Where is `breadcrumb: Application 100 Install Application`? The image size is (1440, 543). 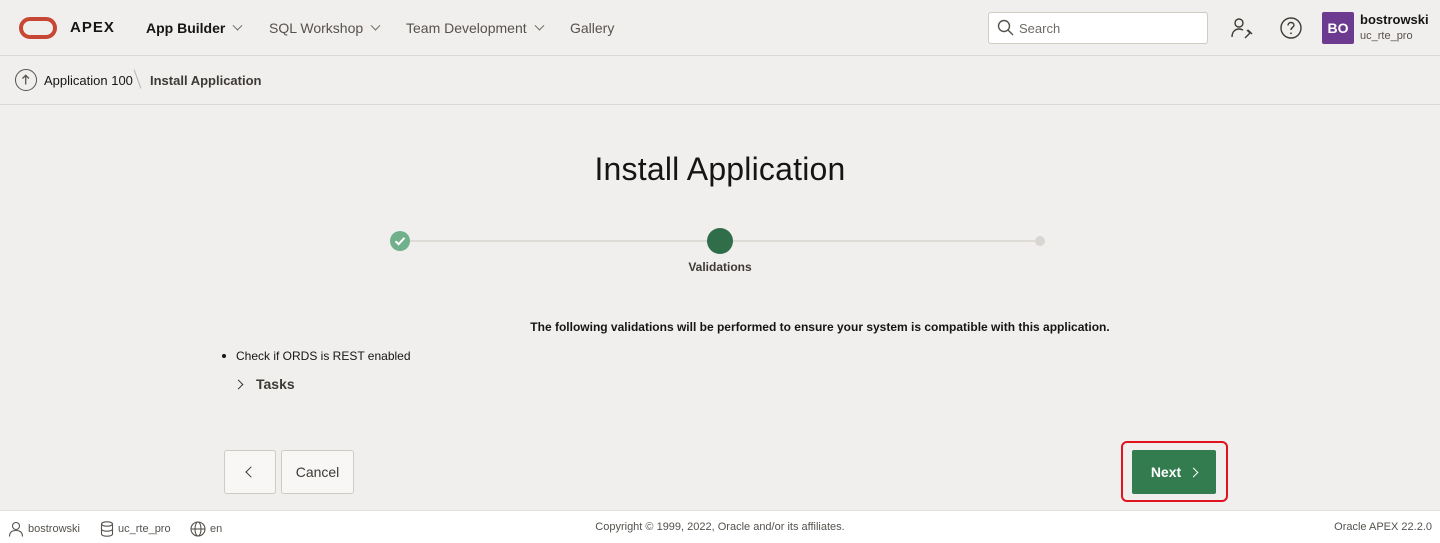 breadcrumb: Application 100 Install Application is located at coordinates (720, 80).